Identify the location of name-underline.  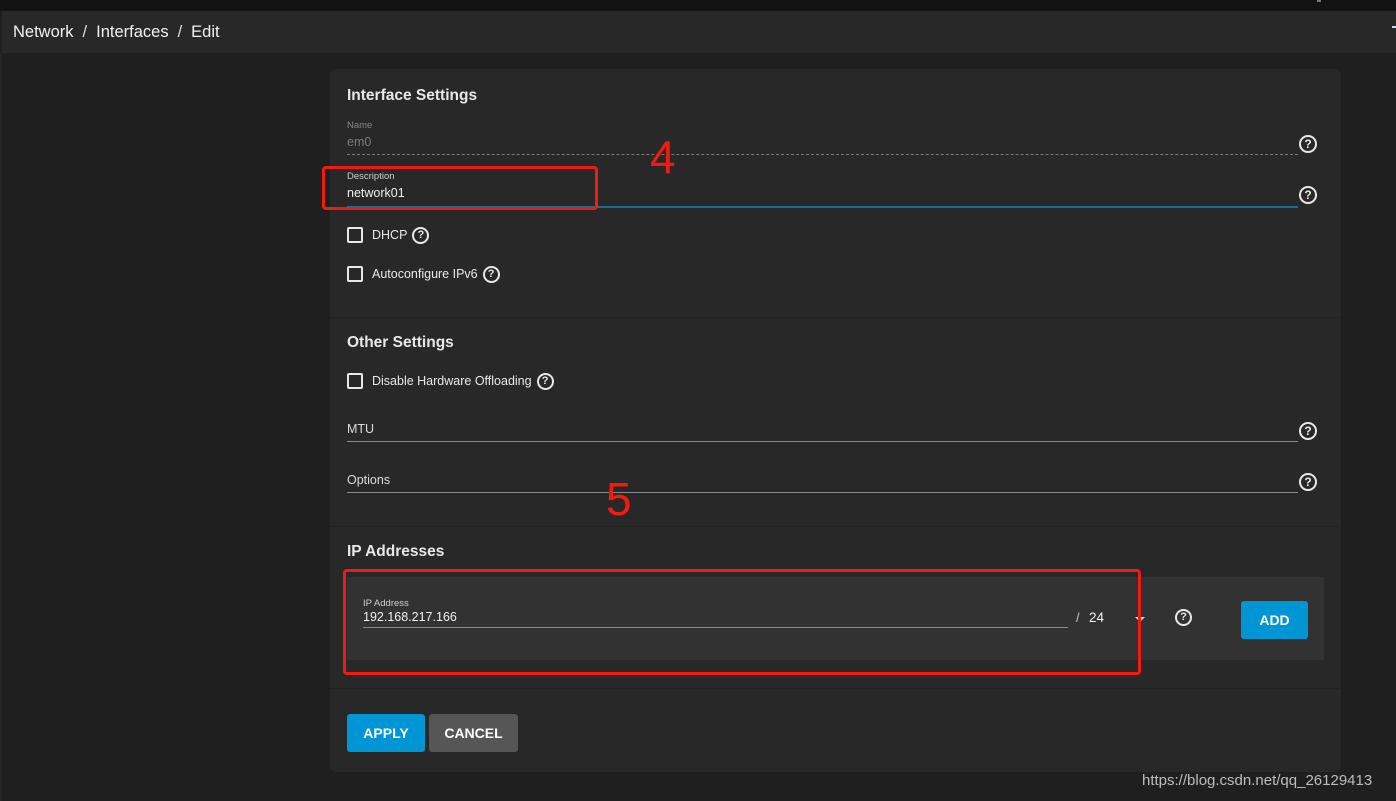
(822, 154).